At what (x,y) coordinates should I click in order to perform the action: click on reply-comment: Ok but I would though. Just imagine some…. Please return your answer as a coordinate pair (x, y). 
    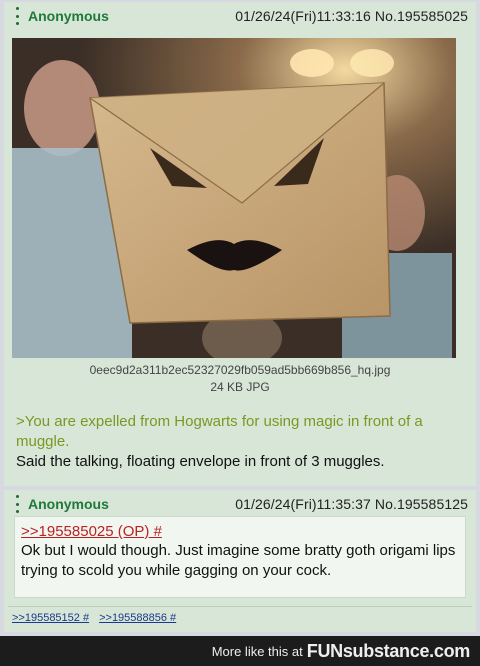
    Looking at the image, I should click on (238, 560).